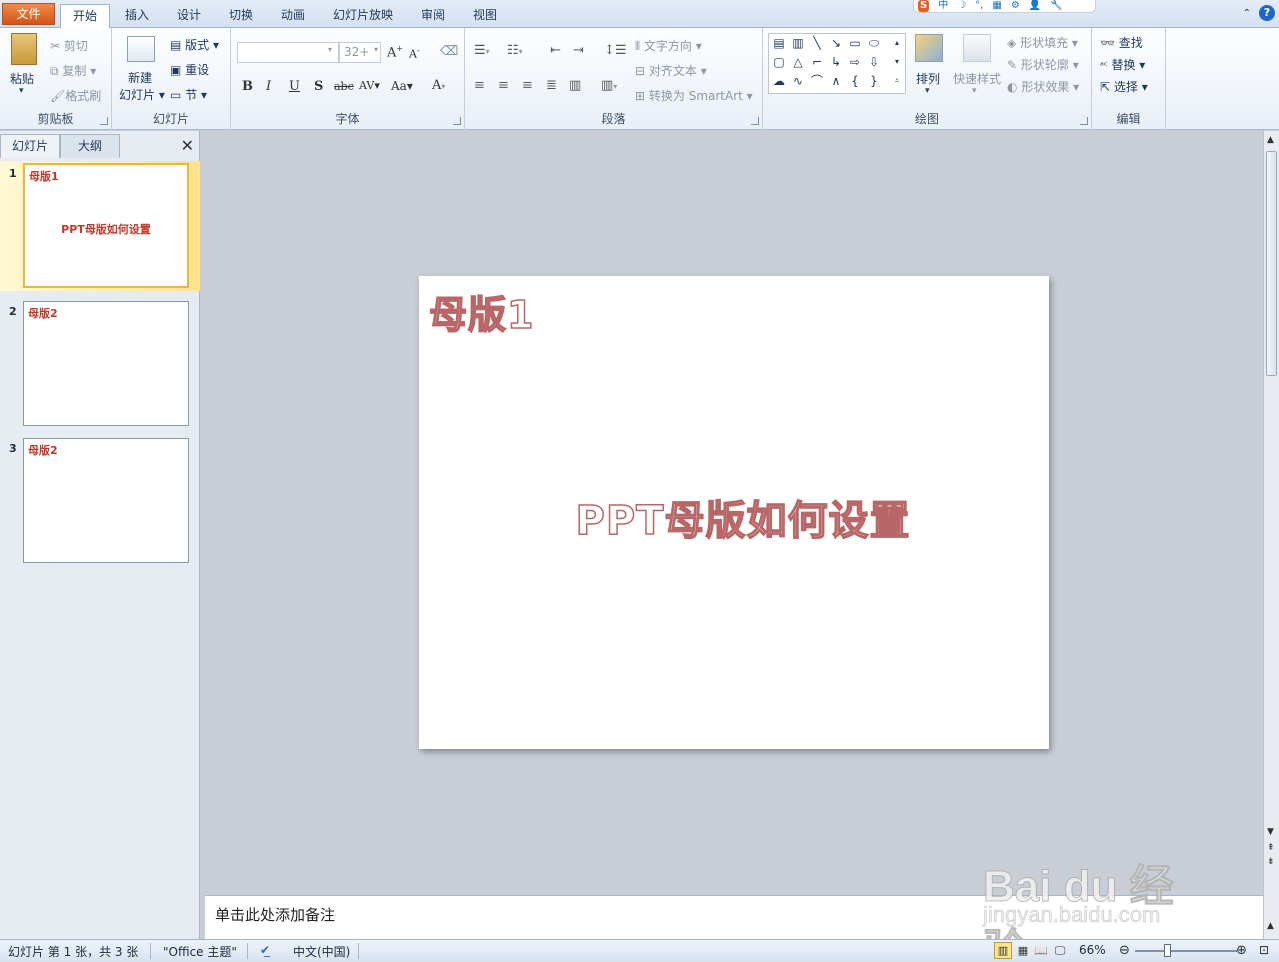 This screenshot has height=962, width=1279. I want to click on wrench-icon: 🔧, so click(1056, 6).